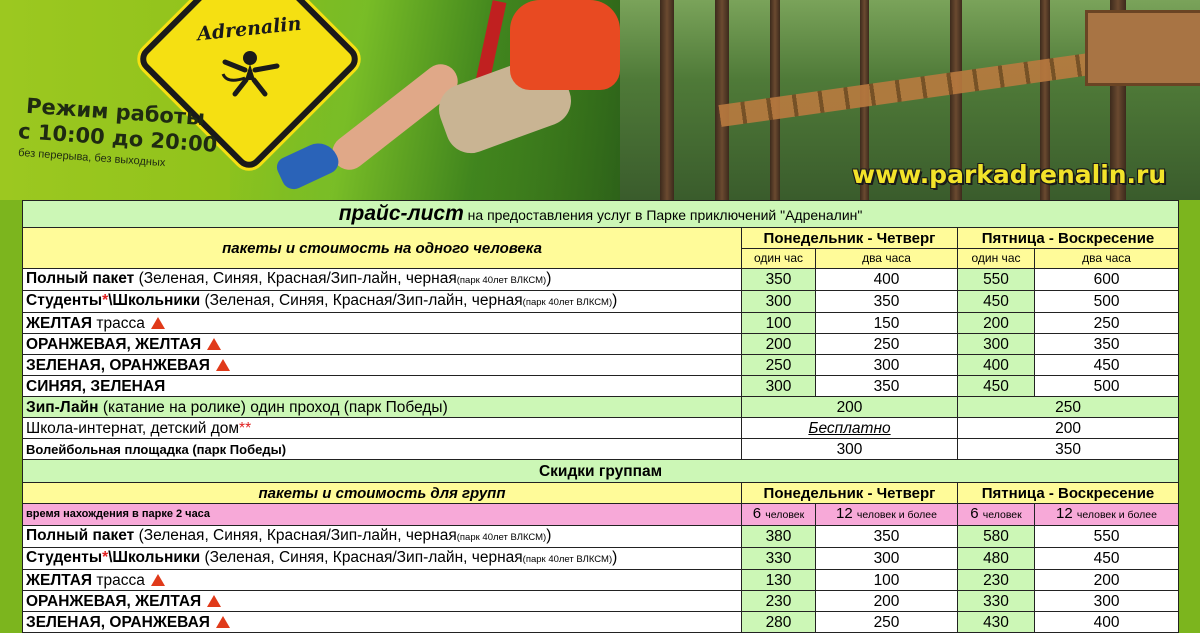  Describe the element at coordinates (601, 365) in the screenshot. I see `price-row: ЗЕЛЕНАЯ, ОРАНЖЕВАЯ 250 300 400 450` at that location.